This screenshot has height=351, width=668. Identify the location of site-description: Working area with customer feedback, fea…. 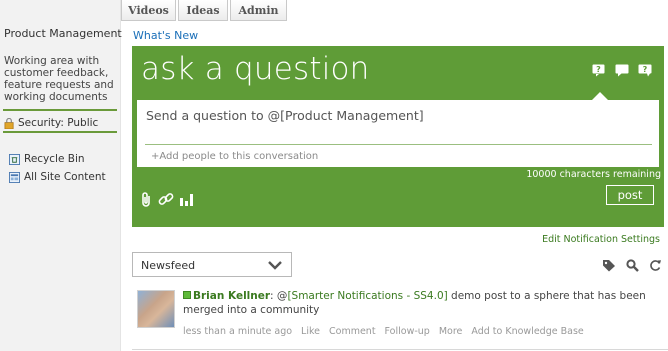
(59, 79).